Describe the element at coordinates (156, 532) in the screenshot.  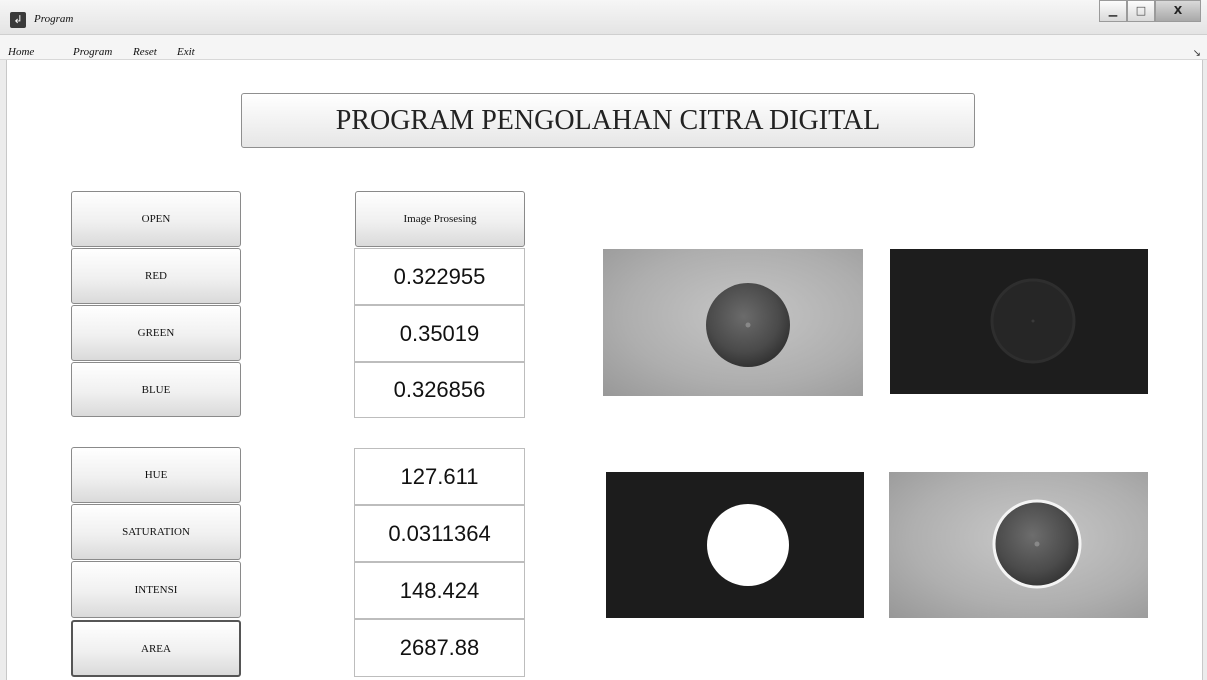
I see `saturation-button: SATURATION` at that location.